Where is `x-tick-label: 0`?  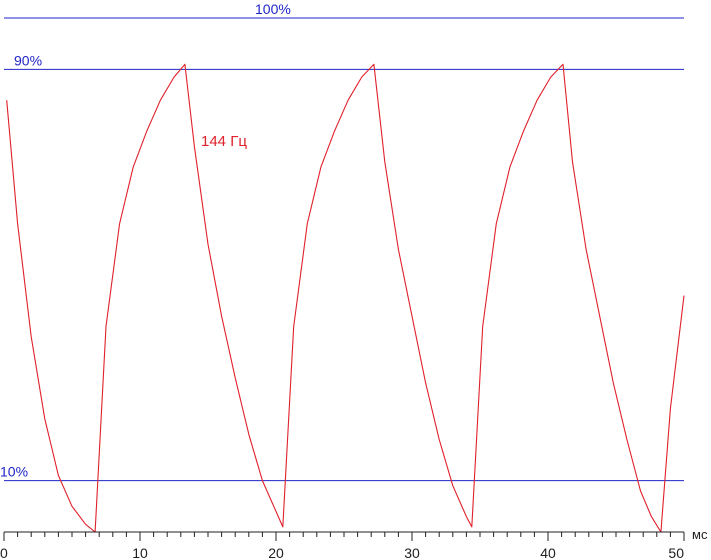
x-tick-label: 0 is located at coordinates (4, 552).